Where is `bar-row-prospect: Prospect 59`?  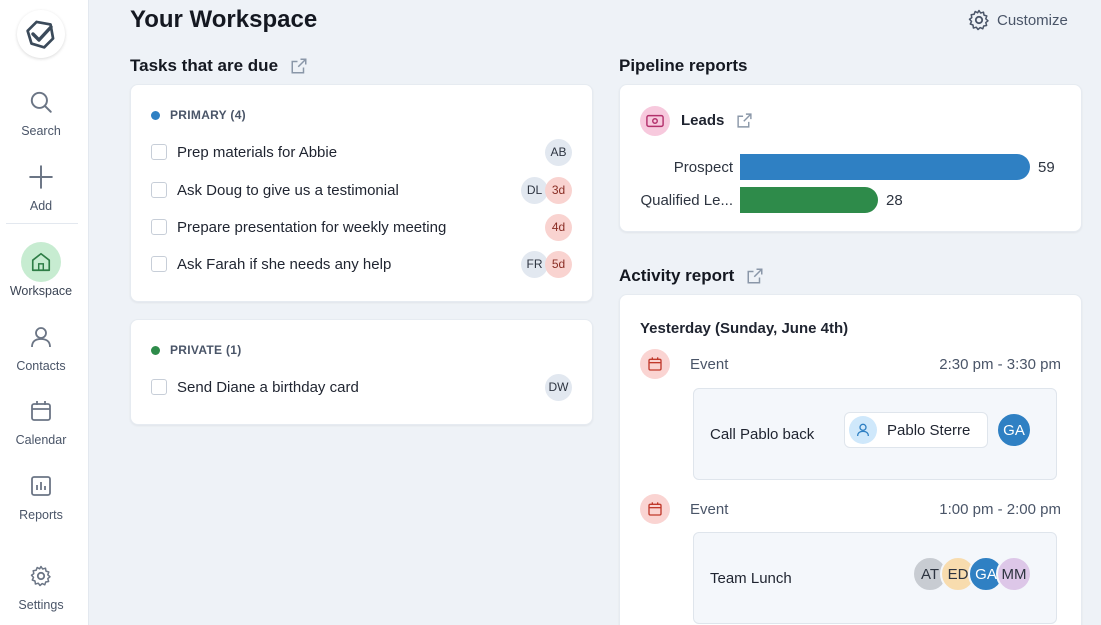 bar-row-prospect: Prospect 59 is located at coordinates (847, 167).